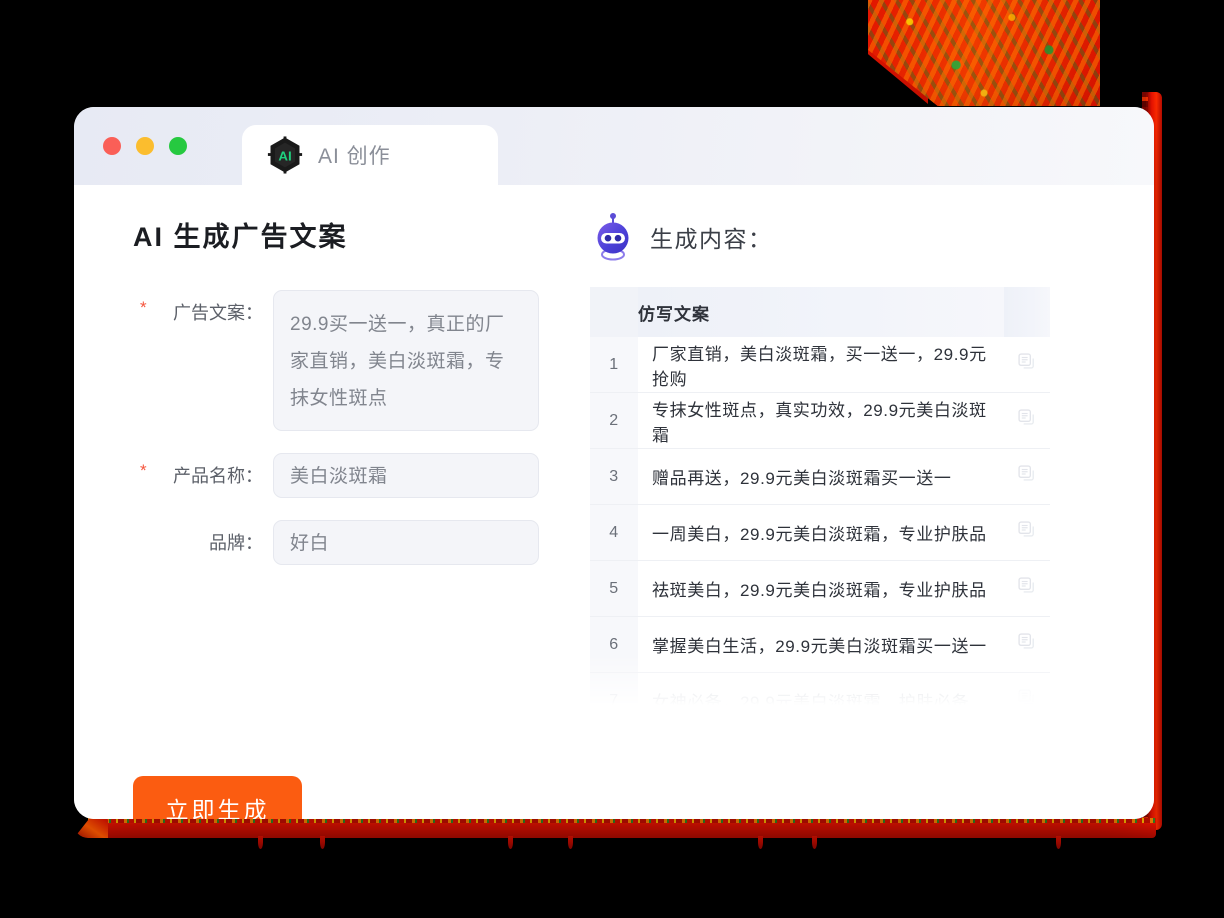  I want to click on field-label-text: 广告文案：, so click(218, 313).